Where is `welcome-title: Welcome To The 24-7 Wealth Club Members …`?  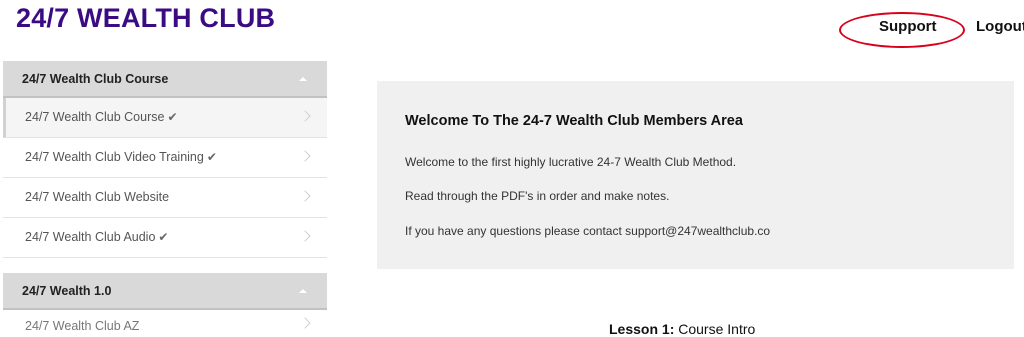 welcome-title: Welcome To The 24-7 Wealth Club Members … is located at coordinates (574, 121).